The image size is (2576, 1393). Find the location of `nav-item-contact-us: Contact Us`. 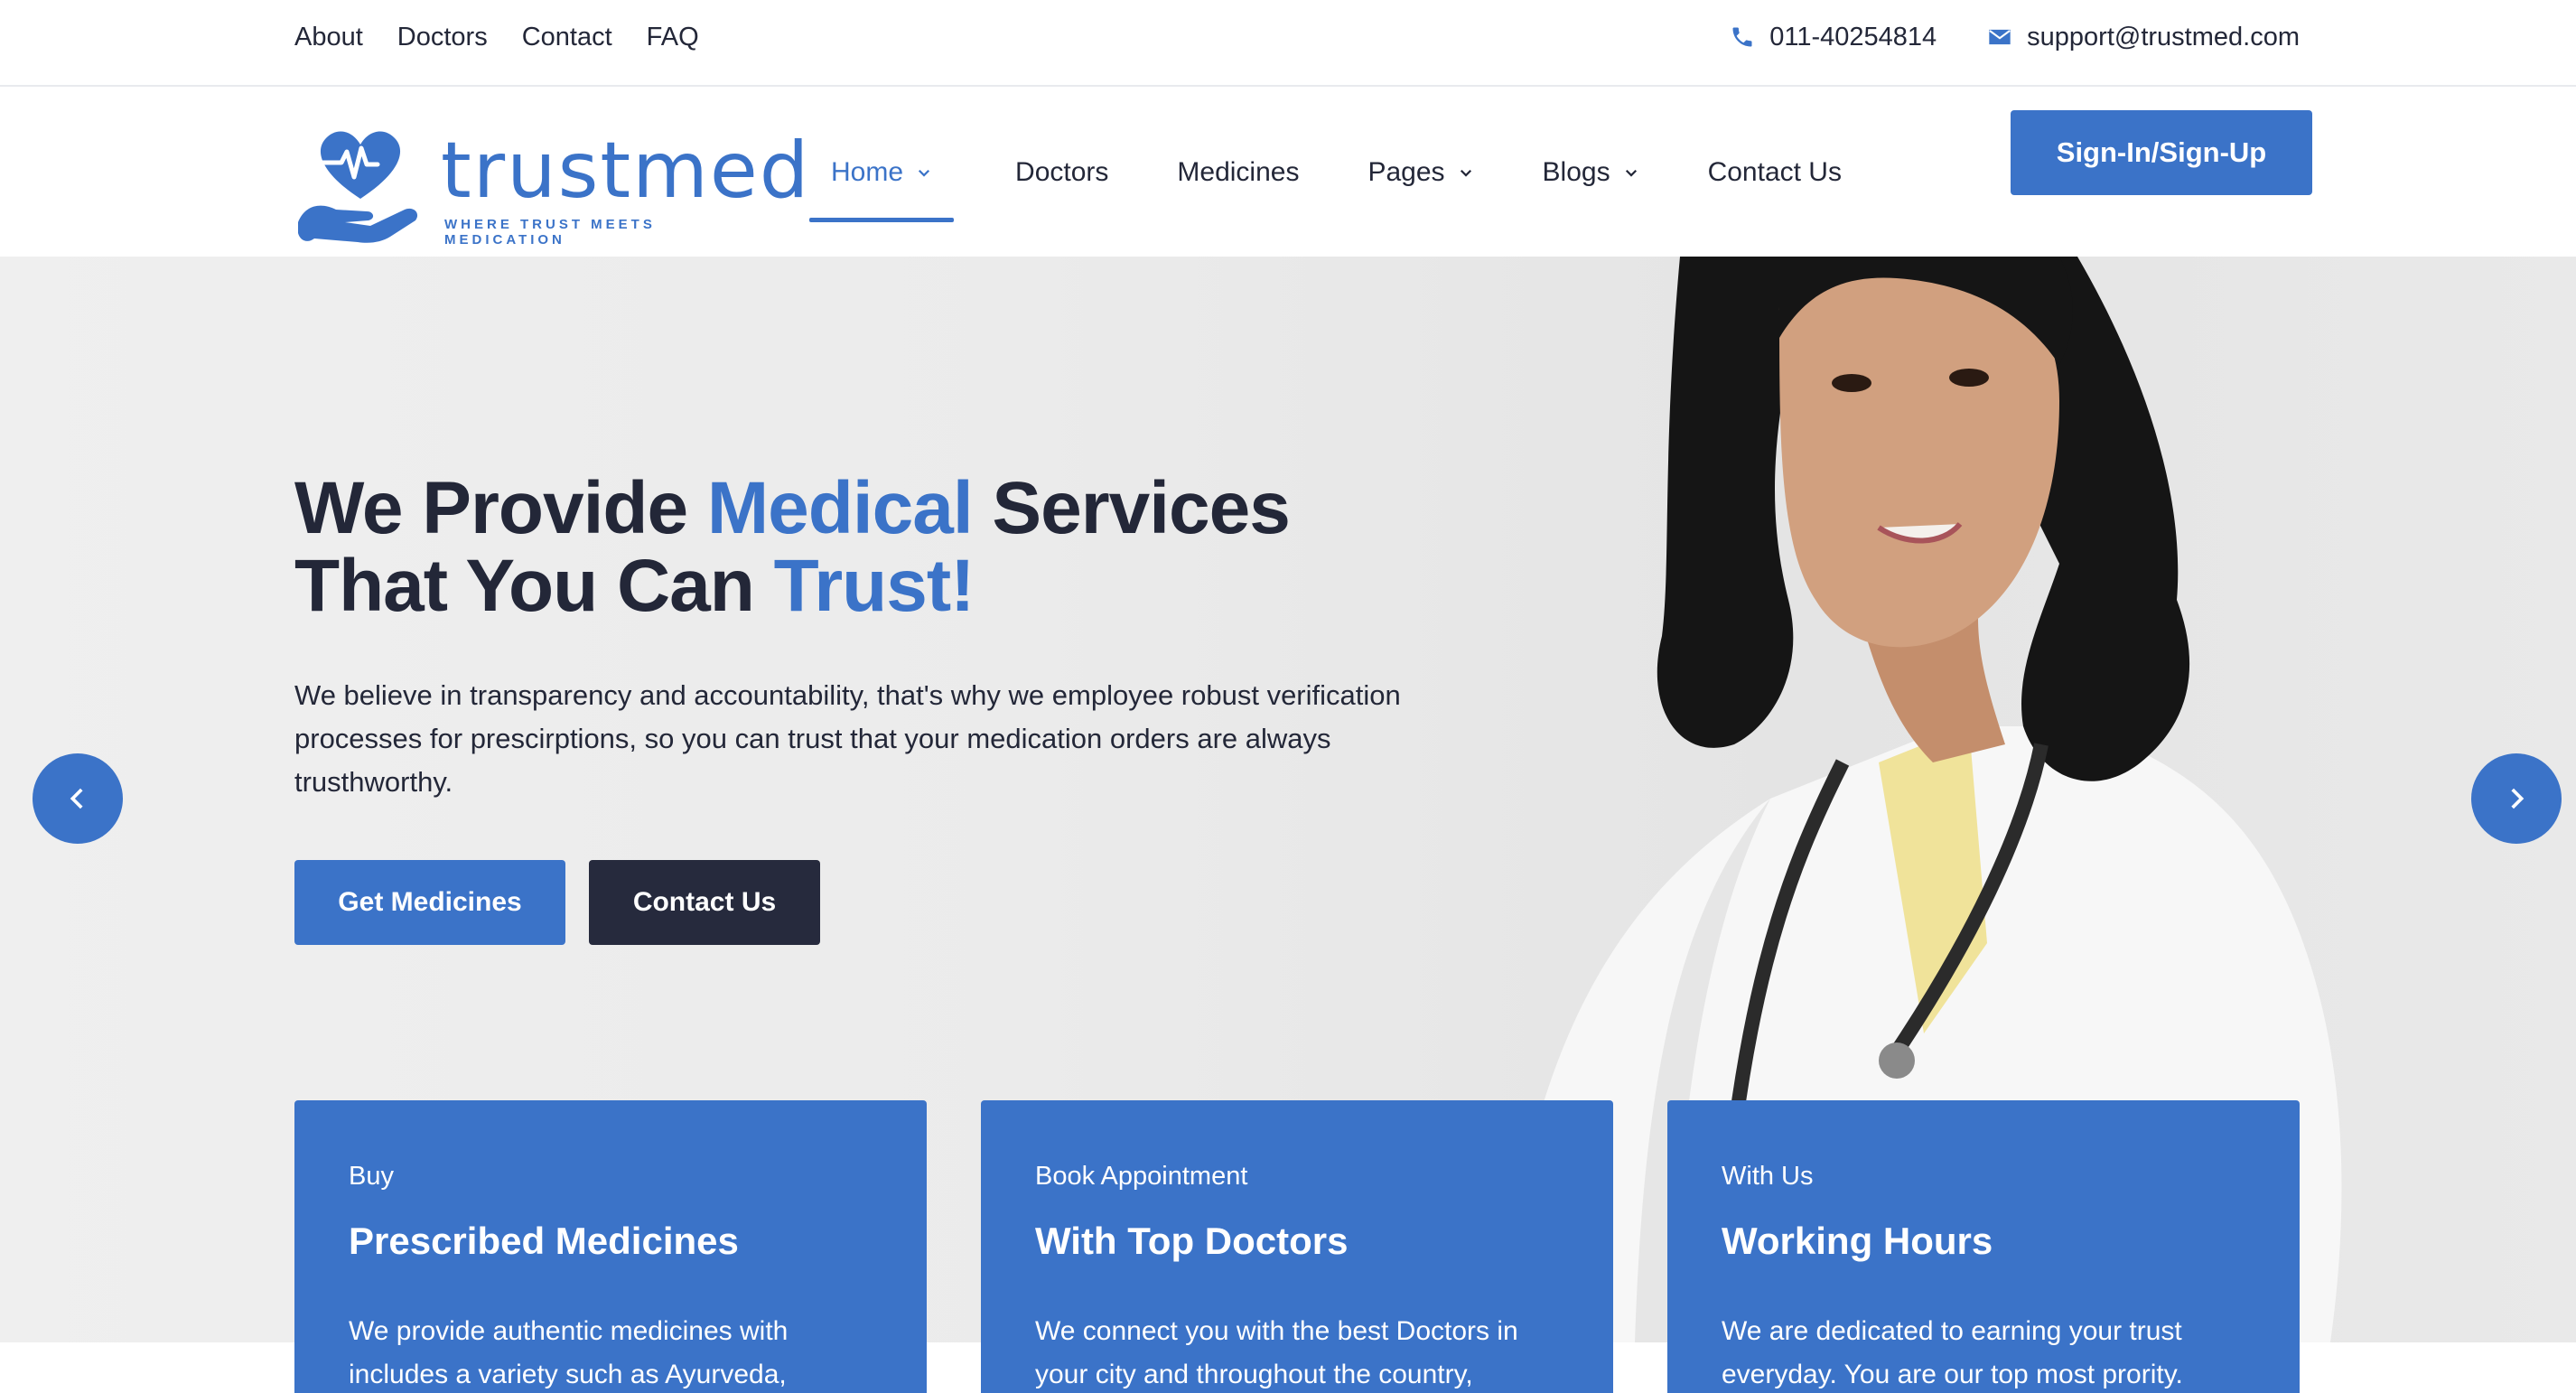

nav-item-contact-us: Contact Us is located at coordinates (1775, 173).